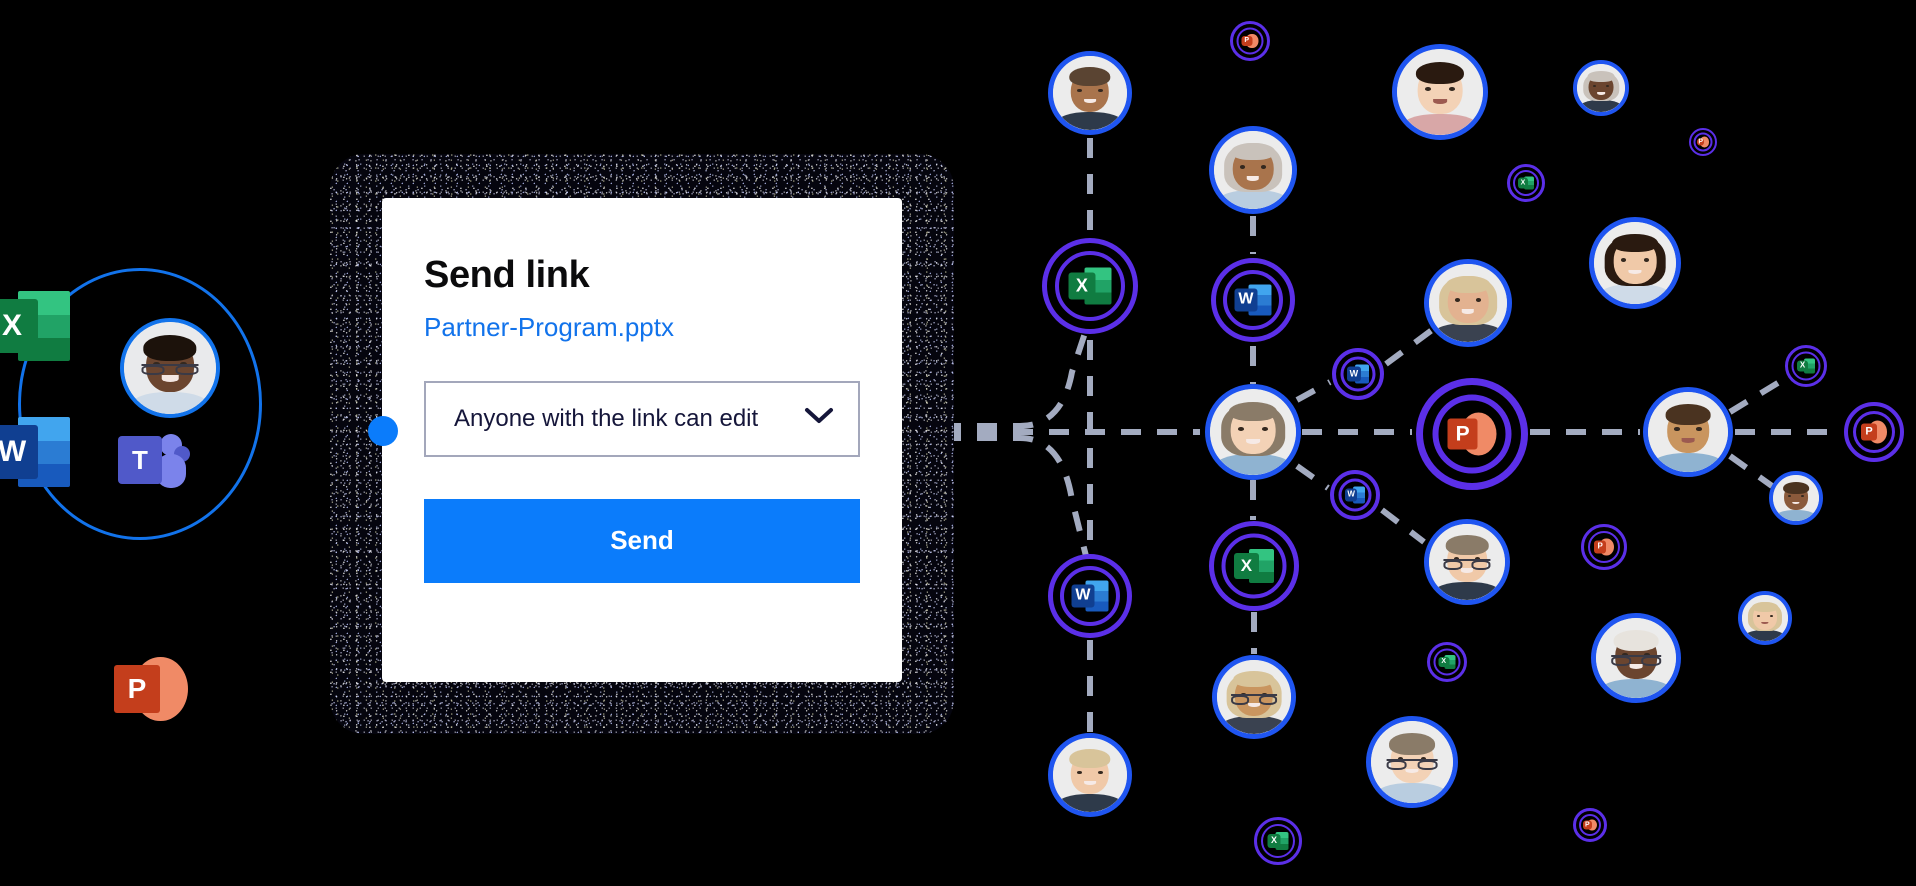 The image size is (1916, 886). I want to click on permission-select: Anyone with the link can edit, so click(642, 418).